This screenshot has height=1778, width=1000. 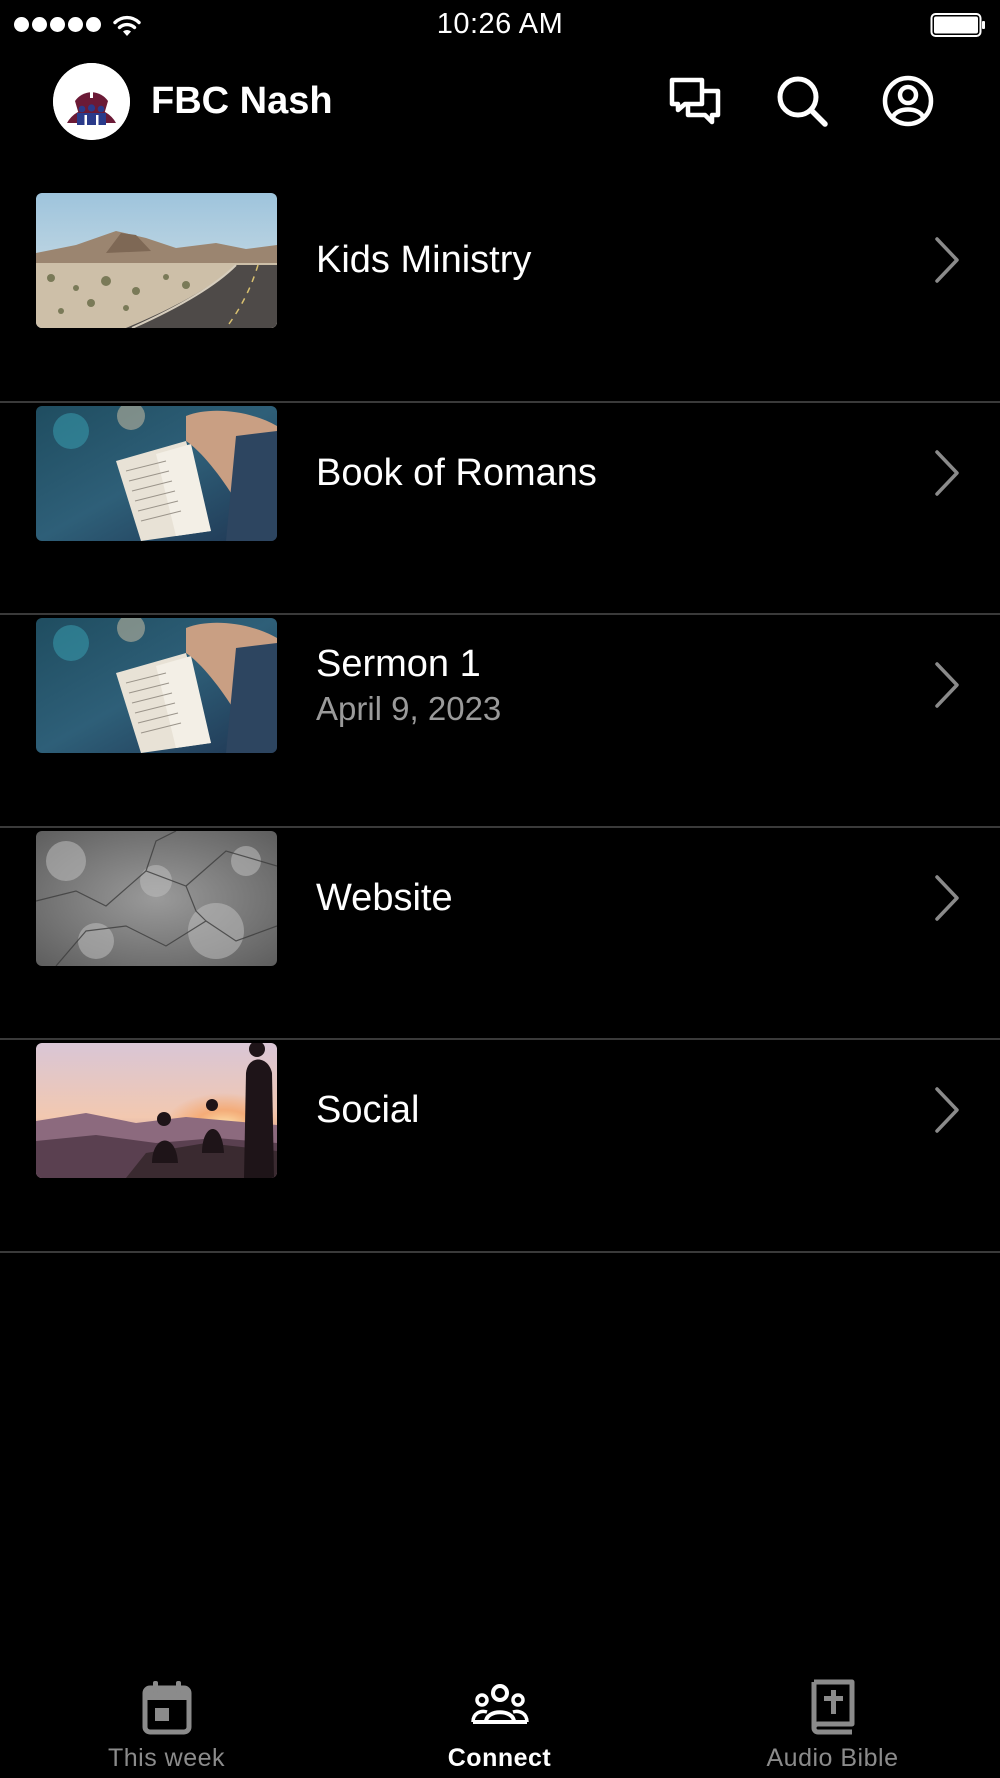 I want to click on status-bar: 10:26 AM, so click(x=500, y=25).